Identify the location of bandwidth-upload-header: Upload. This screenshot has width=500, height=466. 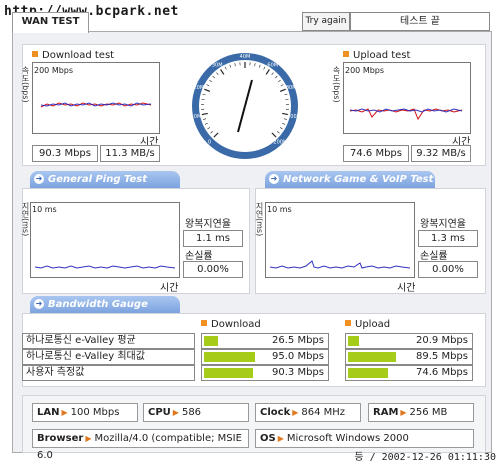
(367, 324).